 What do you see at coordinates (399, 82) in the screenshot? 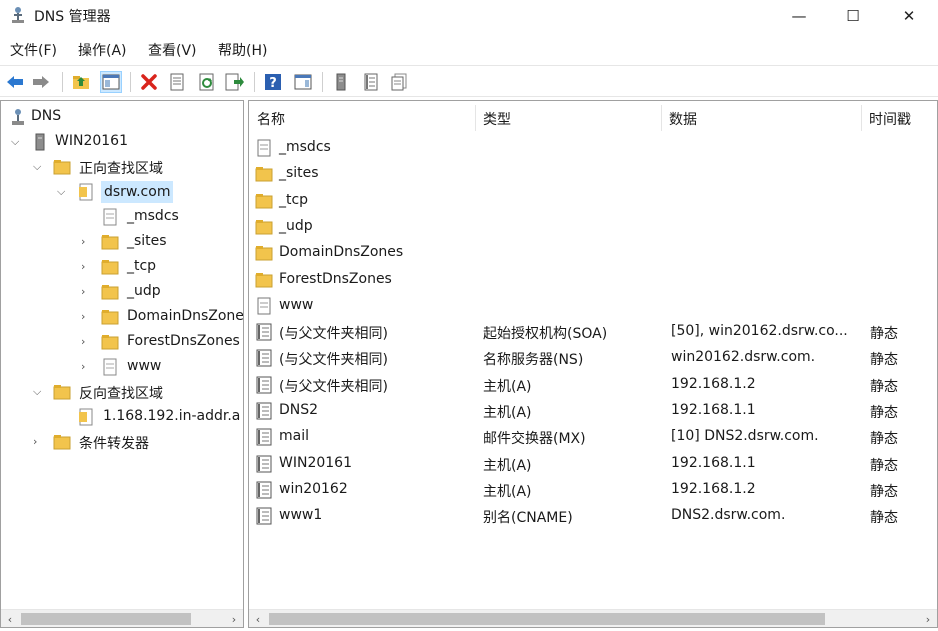
I see `zone-button` at bounding box center [399, 82].